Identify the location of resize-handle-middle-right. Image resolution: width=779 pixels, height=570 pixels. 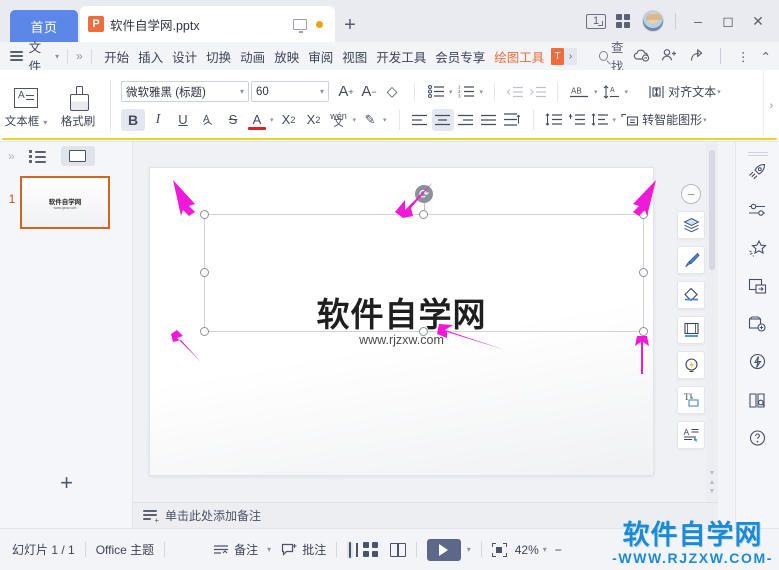
(643, 272).